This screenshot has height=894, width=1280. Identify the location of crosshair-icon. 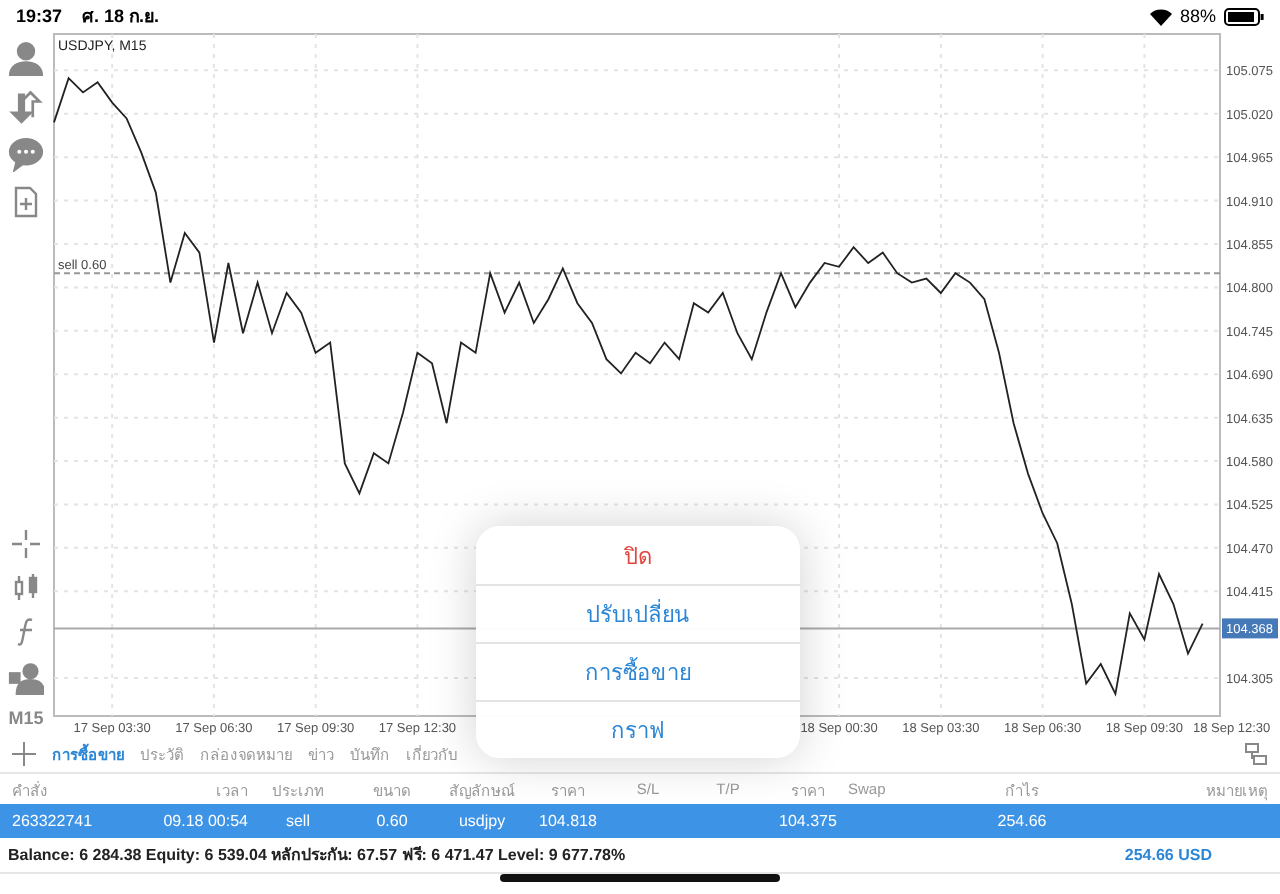
(26, 544).